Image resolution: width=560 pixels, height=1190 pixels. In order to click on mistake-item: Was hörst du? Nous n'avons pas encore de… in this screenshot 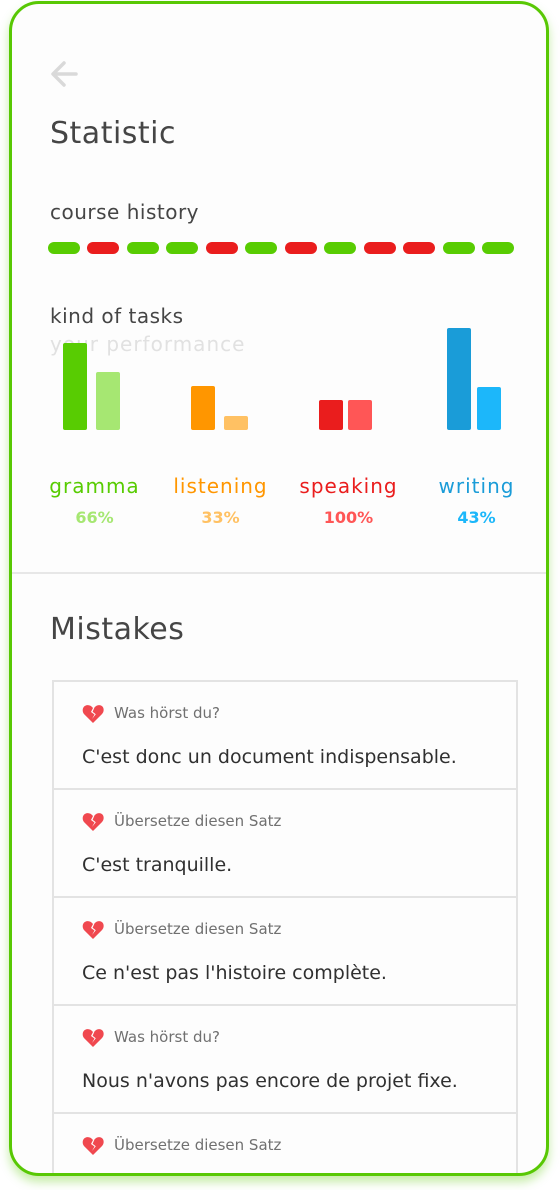, I will do `click(285, 1060)`.